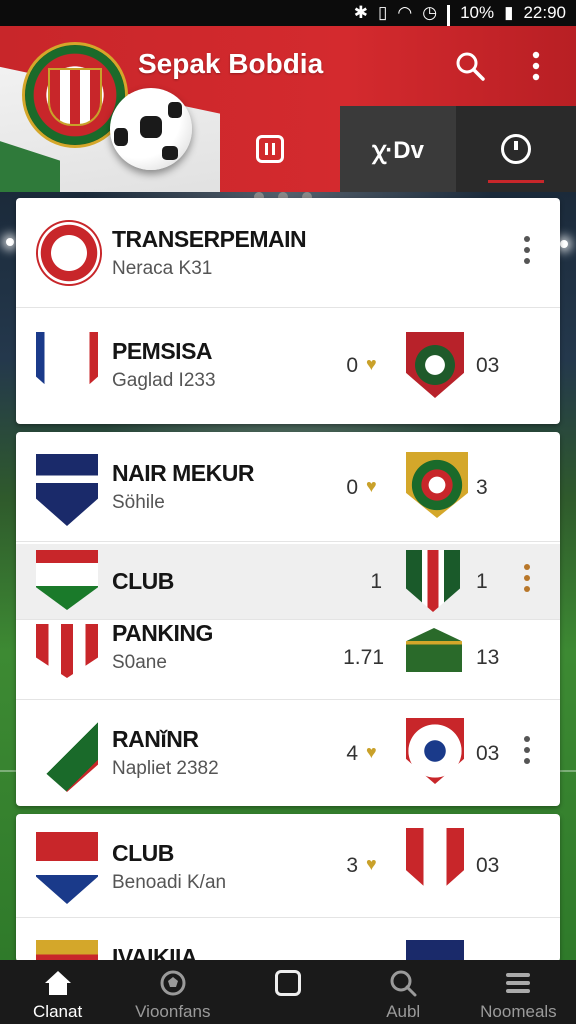  Describe the element at coordinates (173, 983) in the screenshot. I see `ball-icon` at that location.